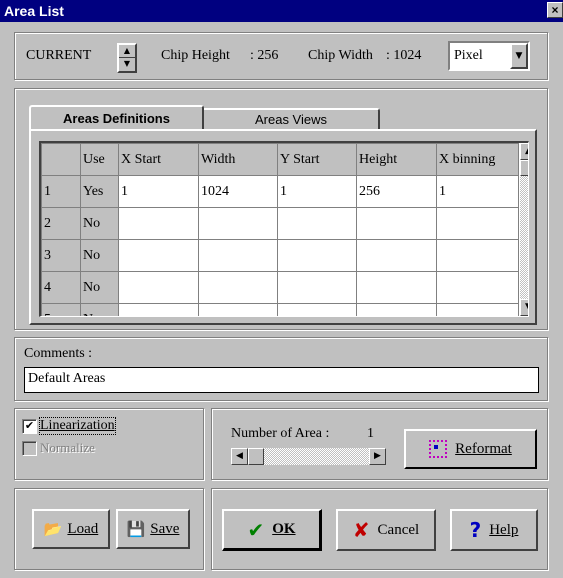  What do you see at coordinates (239, 456) in the screenshot?
I see `scroll-left-icon: ◀` at bounding box center [239, 456].